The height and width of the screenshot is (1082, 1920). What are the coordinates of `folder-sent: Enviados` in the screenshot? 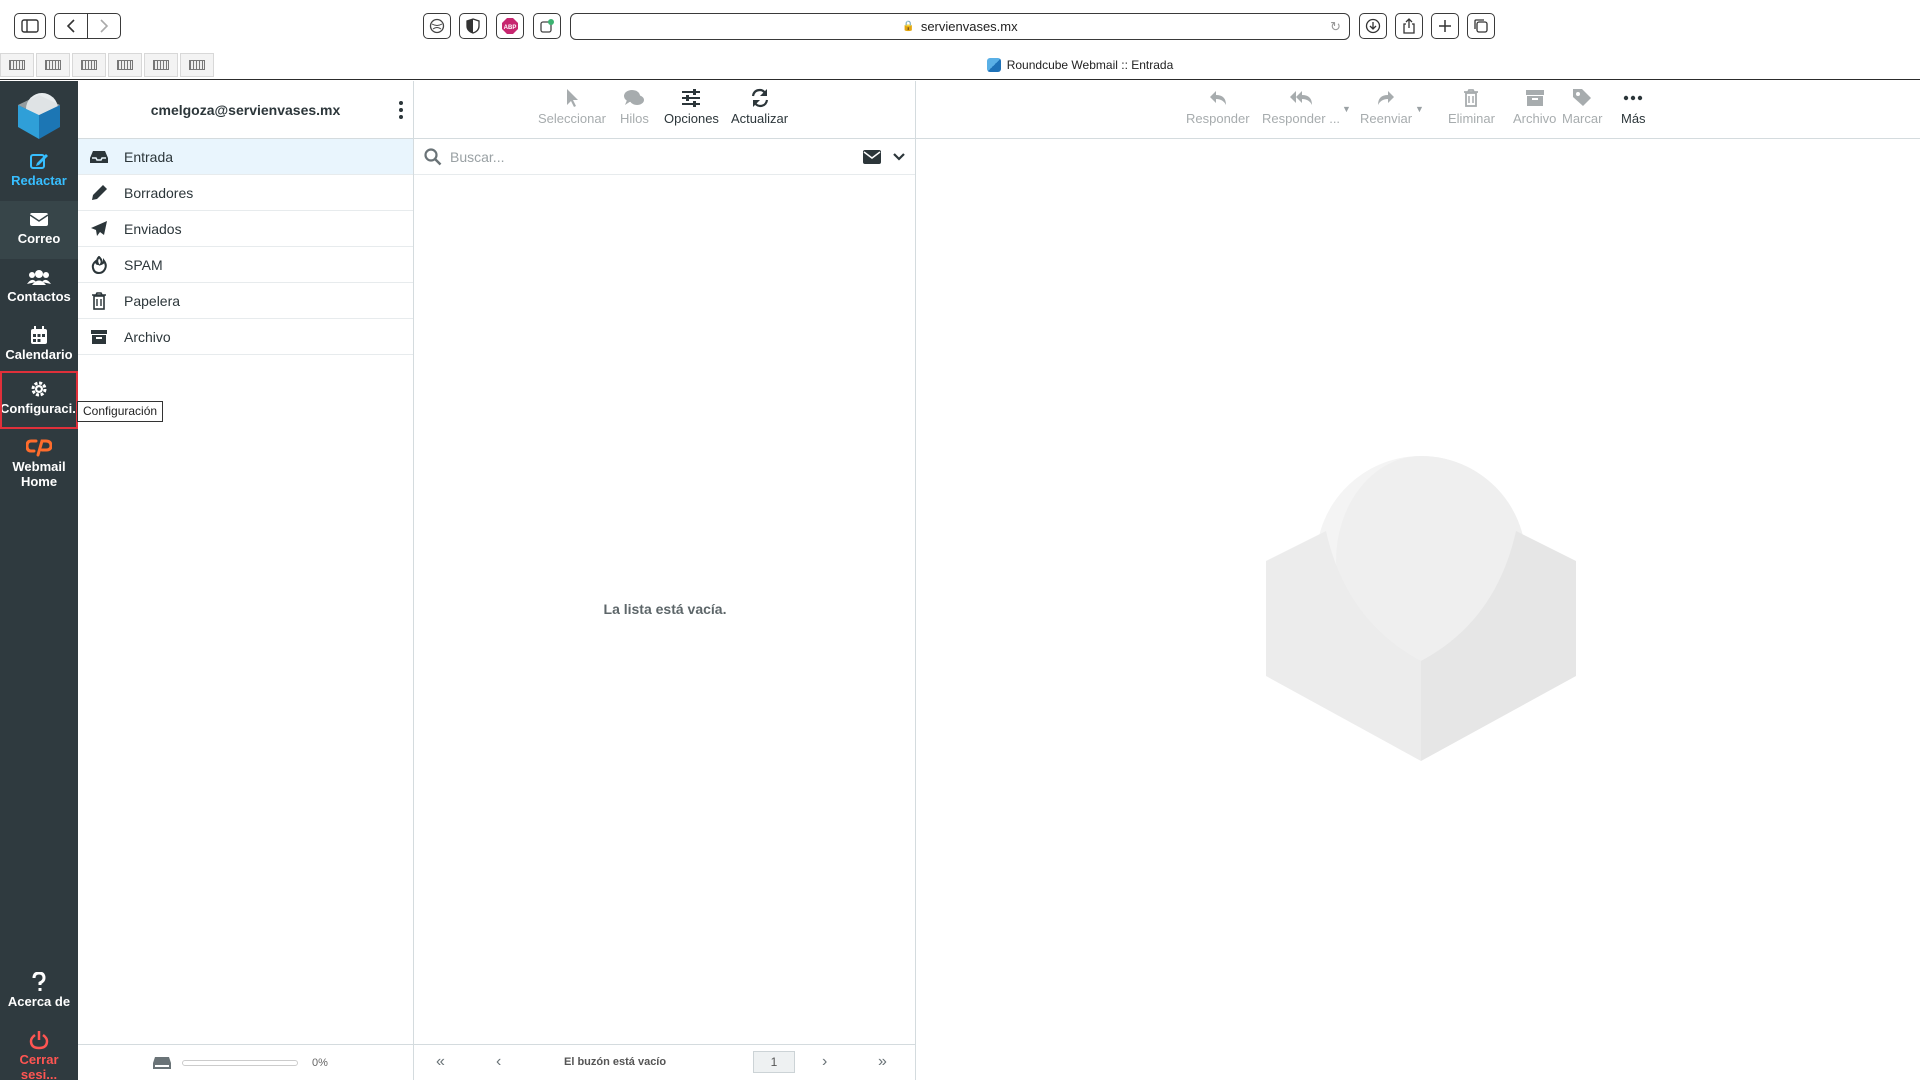 It's located at (245, 229).